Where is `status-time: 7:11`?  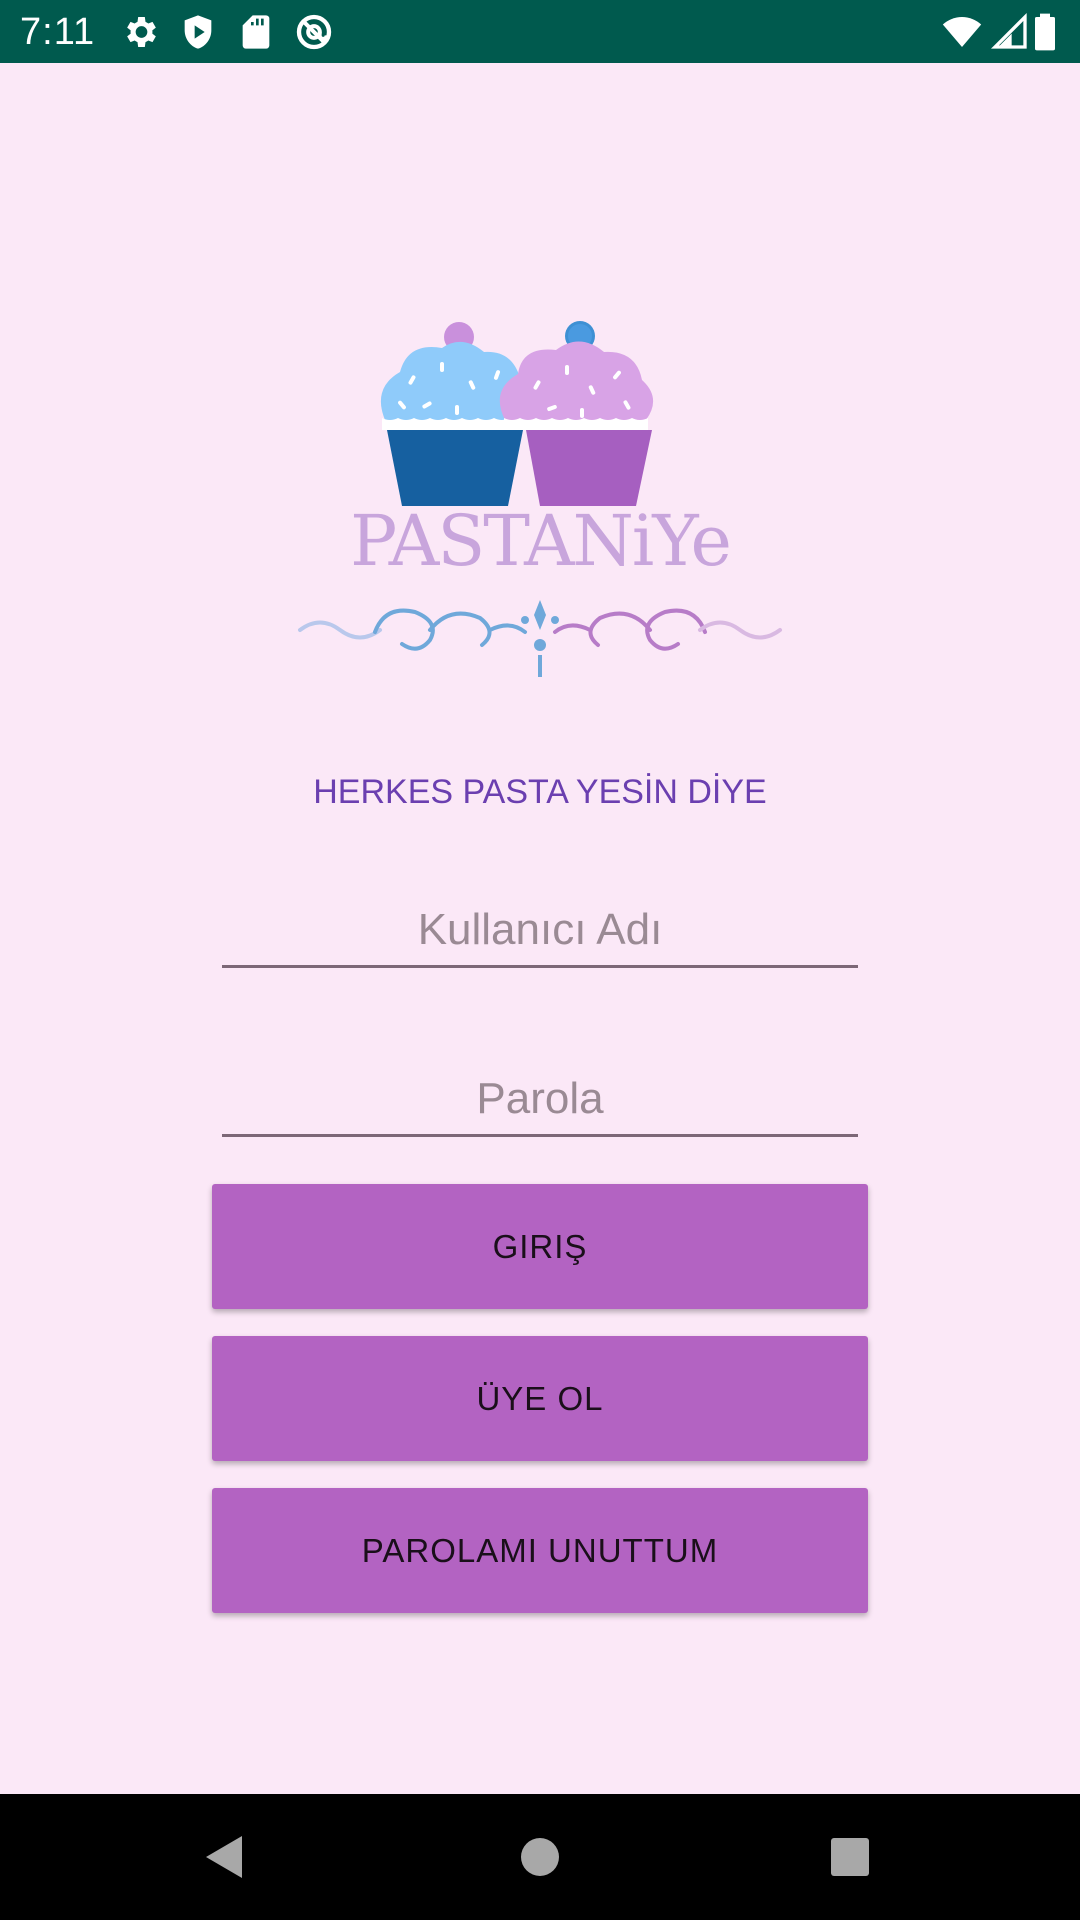
status-time: 7:11 is located at coordinates (58, 32).